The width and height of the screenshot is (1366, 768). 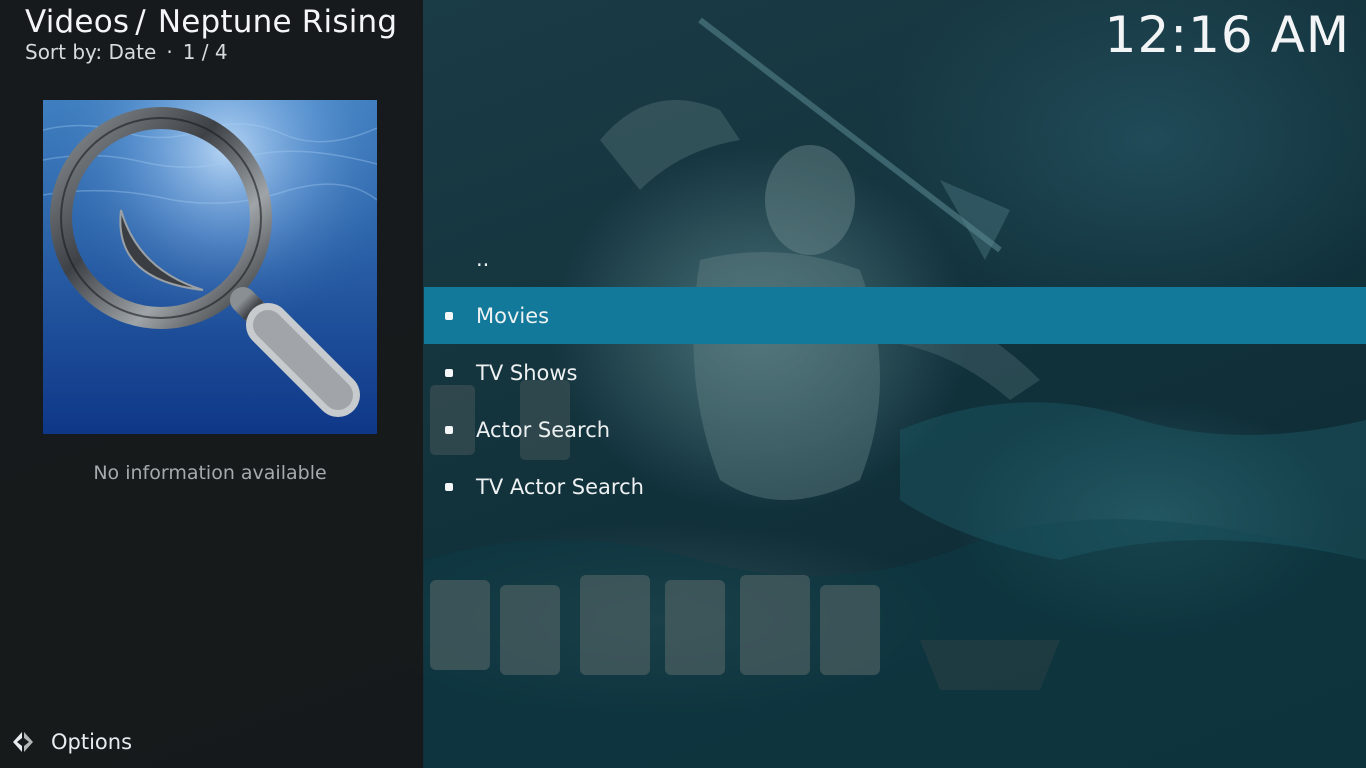 I want to click on list-item-actor-search: Actor Search, so click(x=895, y=429).